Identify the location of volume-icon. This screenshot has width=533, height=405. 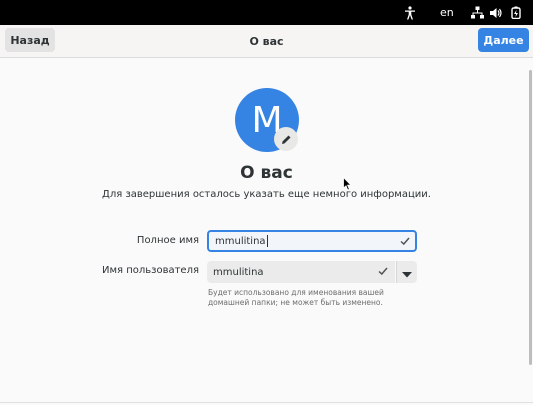
(496, 12).